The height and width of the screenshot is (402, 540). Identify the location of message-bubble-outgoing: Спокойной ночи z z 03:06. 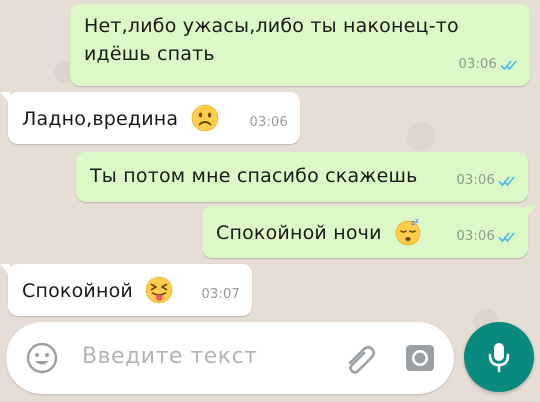
(369, 232).